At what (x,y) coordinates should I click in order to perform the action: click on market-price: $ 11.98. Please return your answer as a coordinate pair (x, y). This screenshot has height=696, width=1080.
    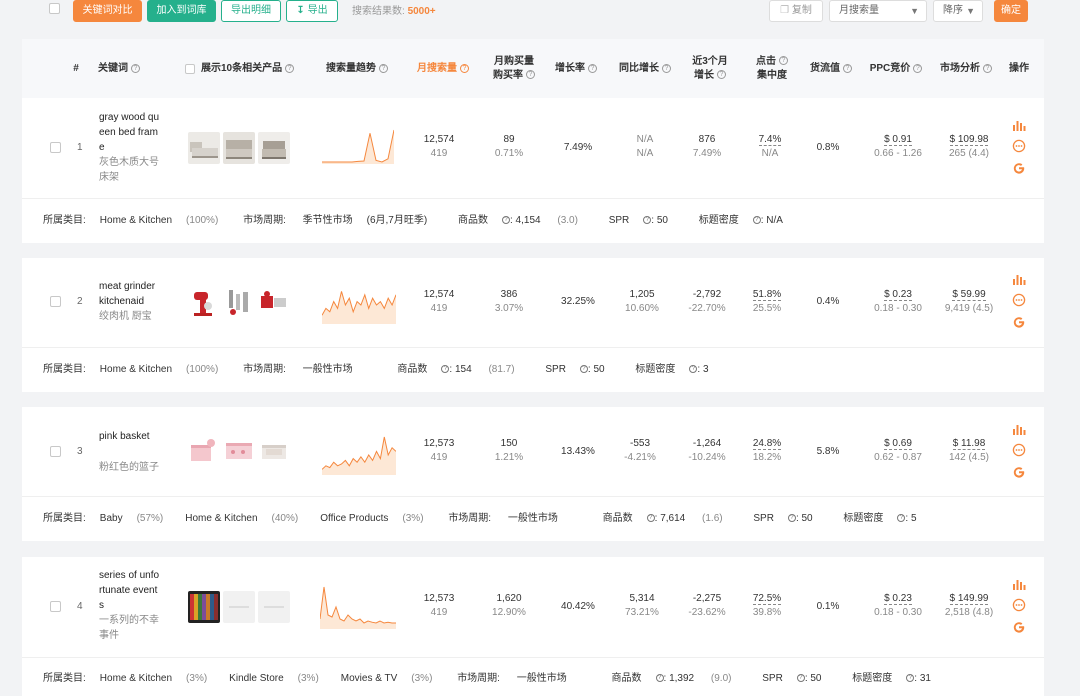
    Looking at the image, I should click on (969, 444).